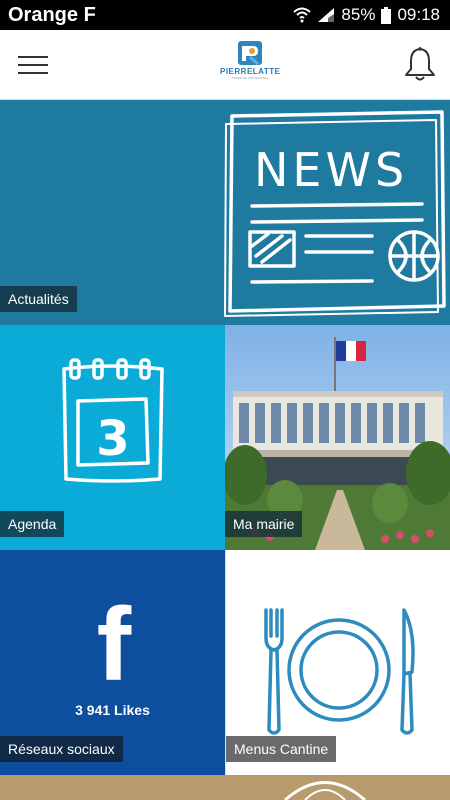  I want to click on calendar-icon: 3, so click(113, 420).